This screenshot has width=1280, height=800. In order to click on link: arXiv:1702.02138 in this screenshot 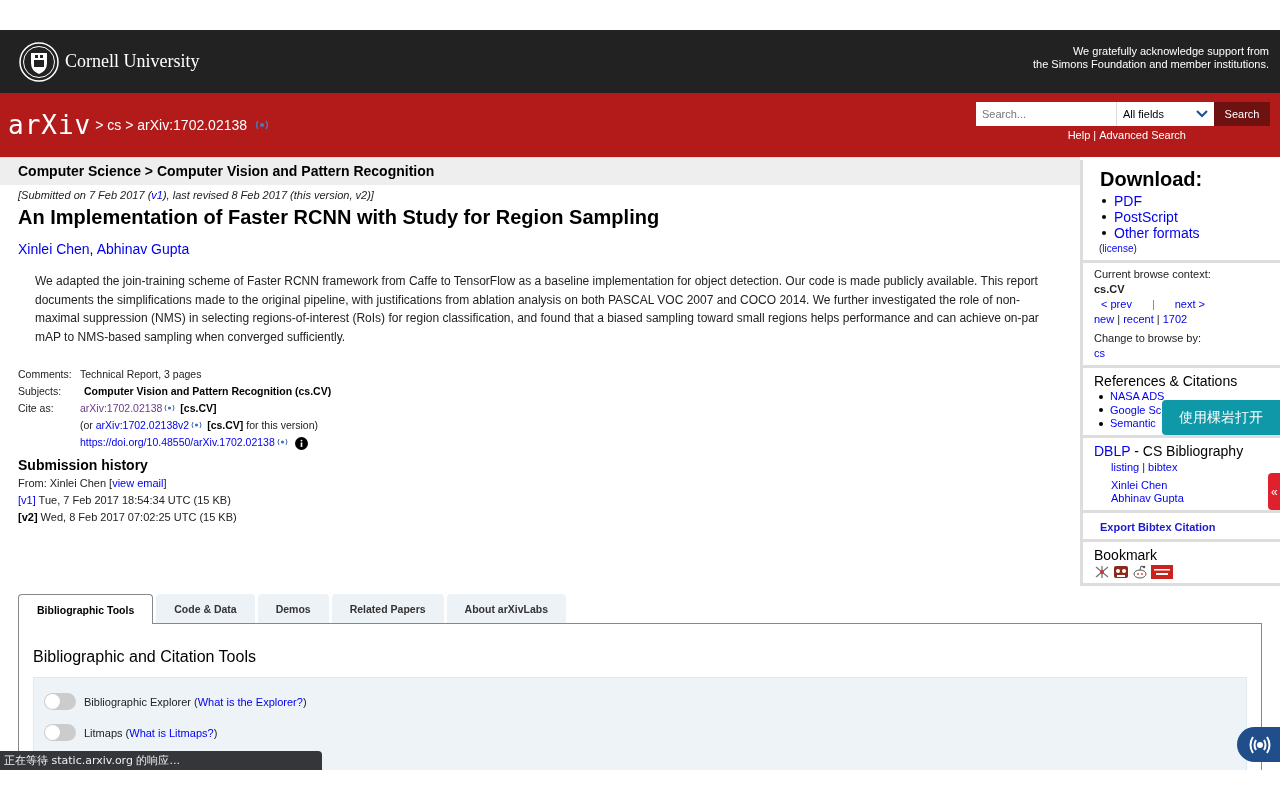, I will do `click(121, 408)`.